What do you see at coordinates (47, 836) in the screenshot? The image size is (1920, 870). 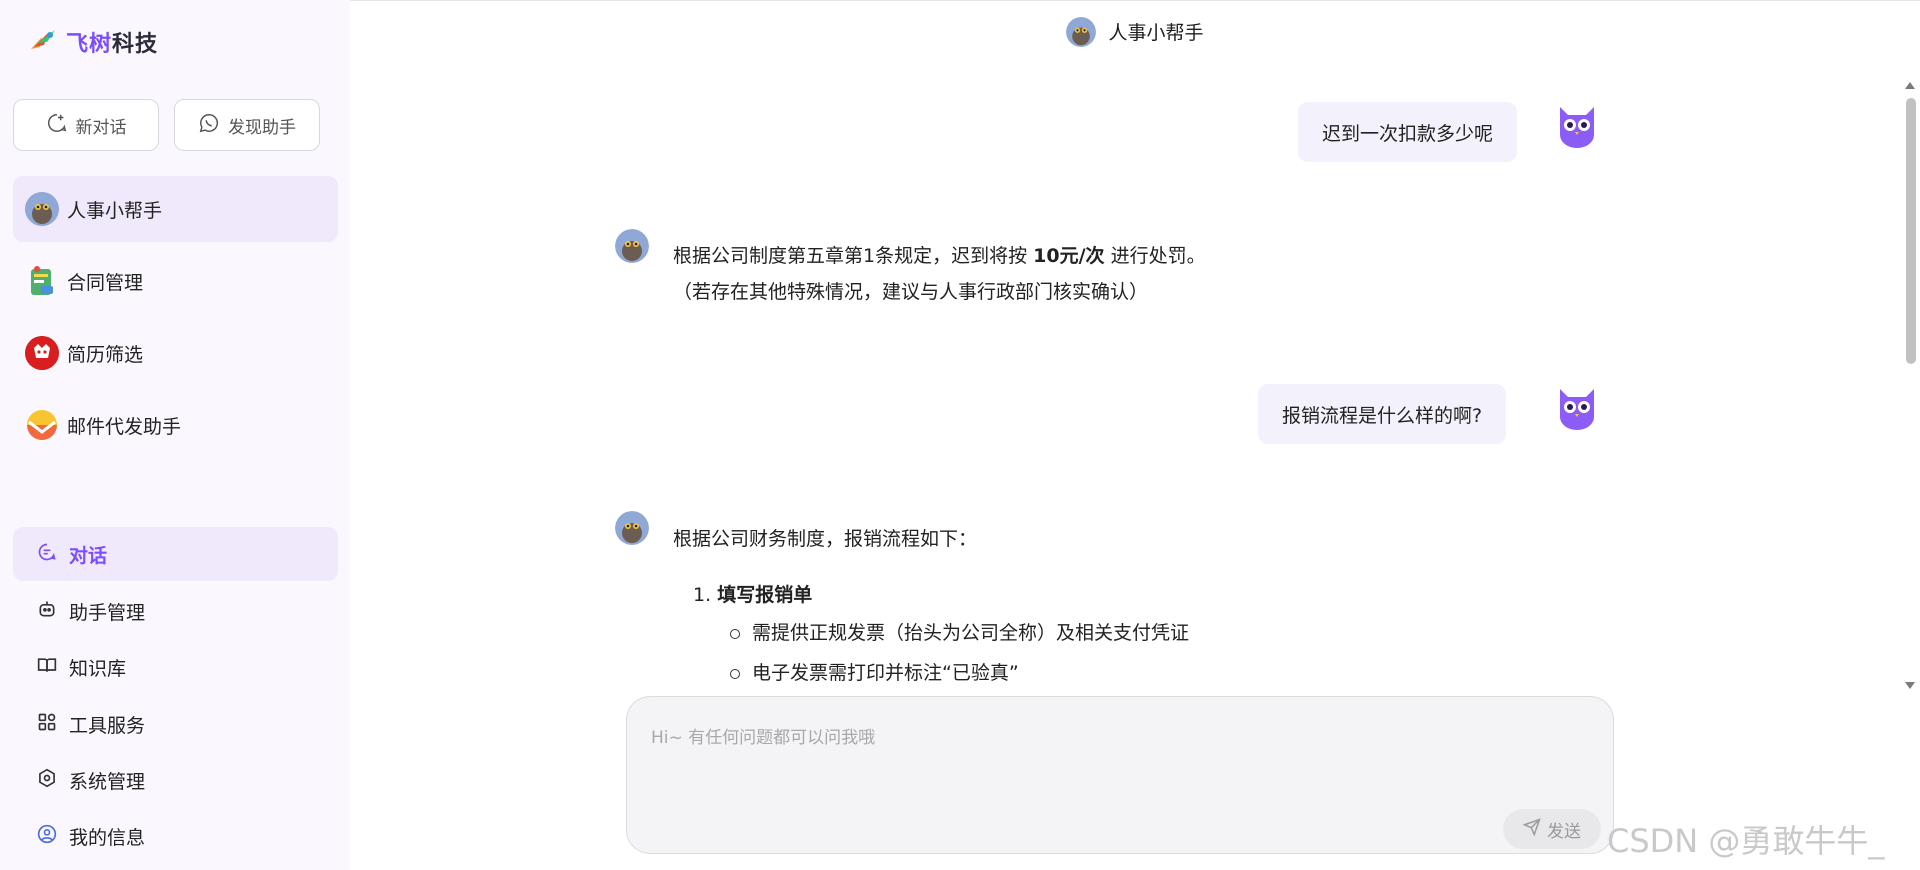 I see `user-icon` at bounding box center [47, 836].